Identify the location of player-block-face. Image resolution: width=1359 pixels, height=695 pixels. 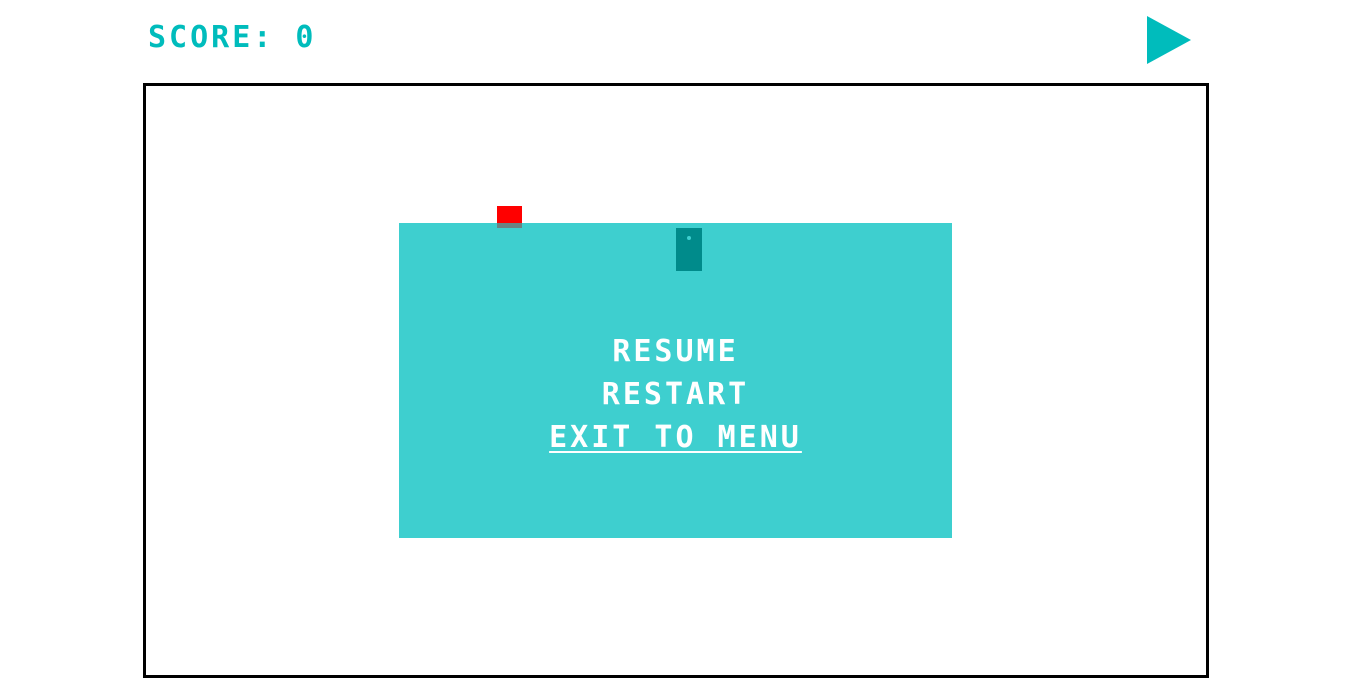
(509, 214).